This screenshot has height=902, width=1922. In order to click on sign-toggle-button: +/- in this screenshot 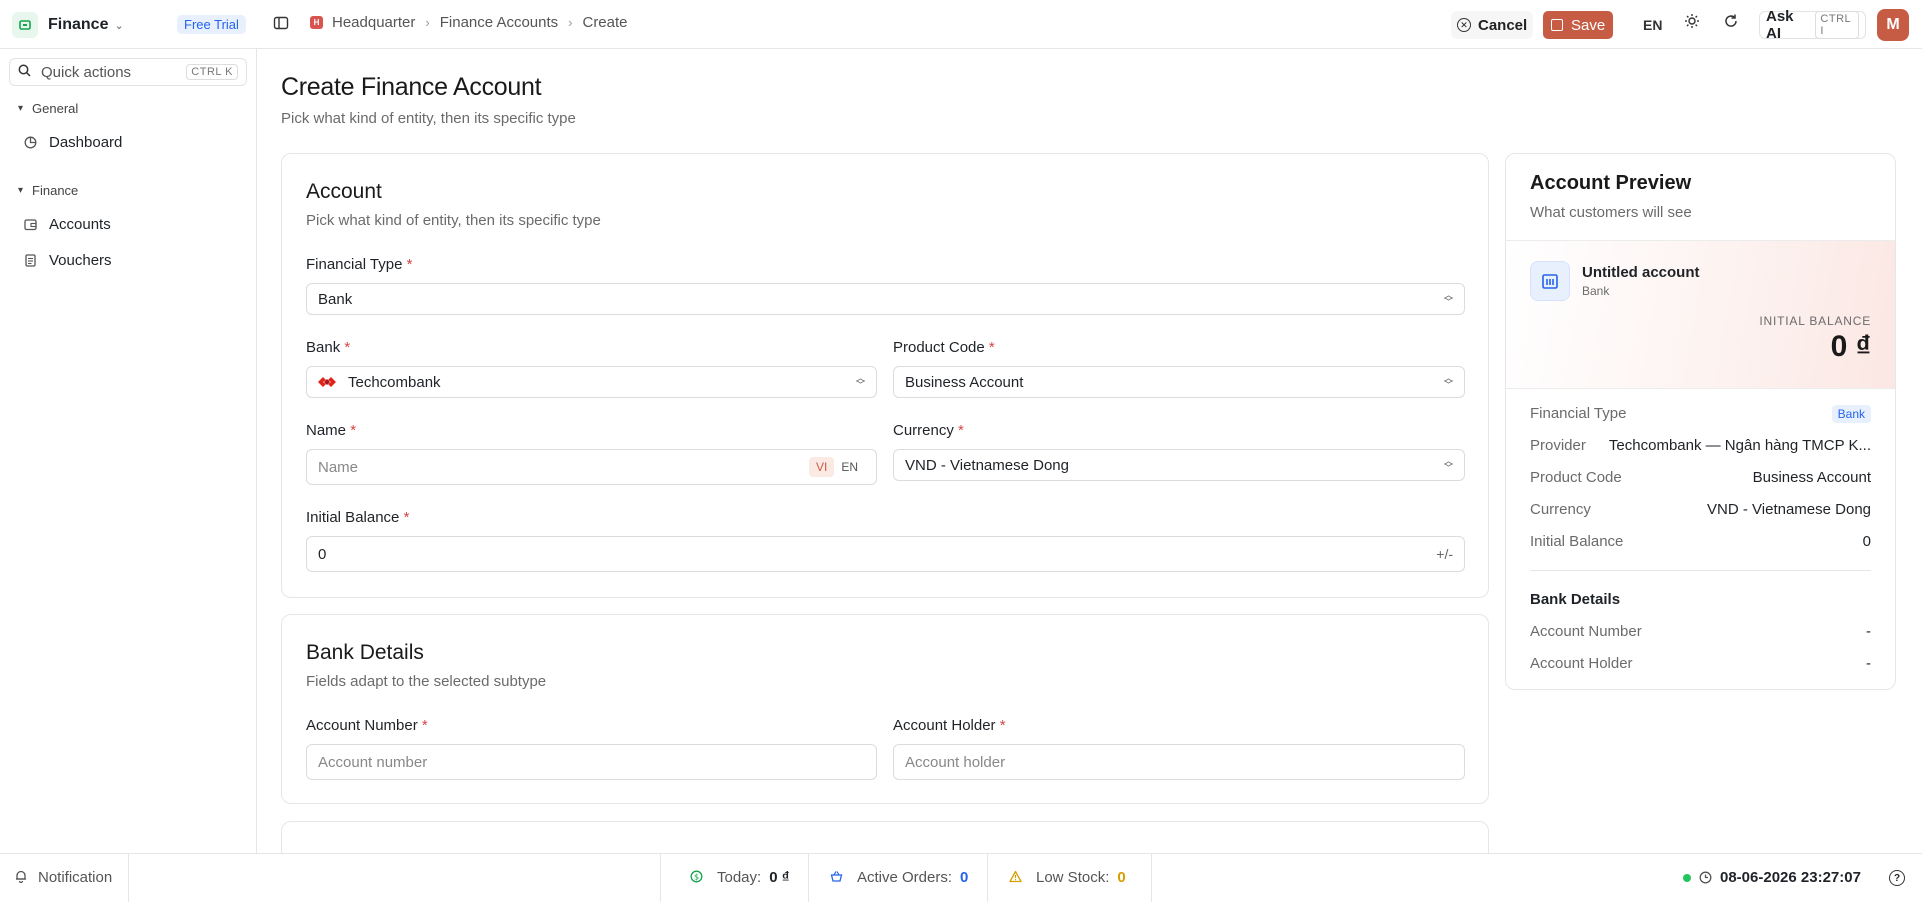, I will do `click(1444, 554)`.